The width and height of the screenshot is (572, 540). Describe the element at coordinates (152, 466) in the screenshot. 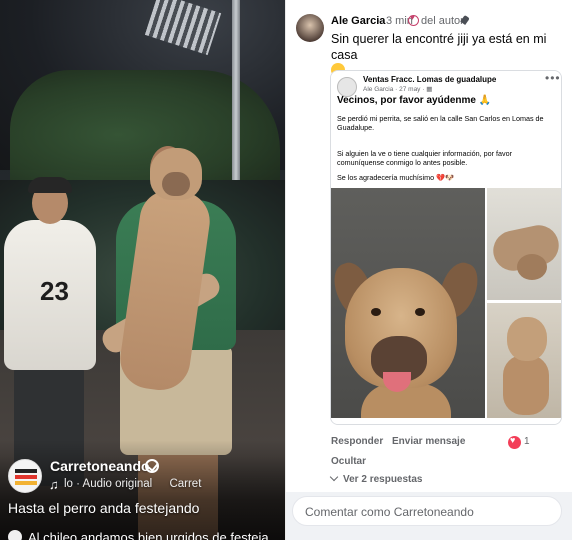

I see `verified-icon` at that location.